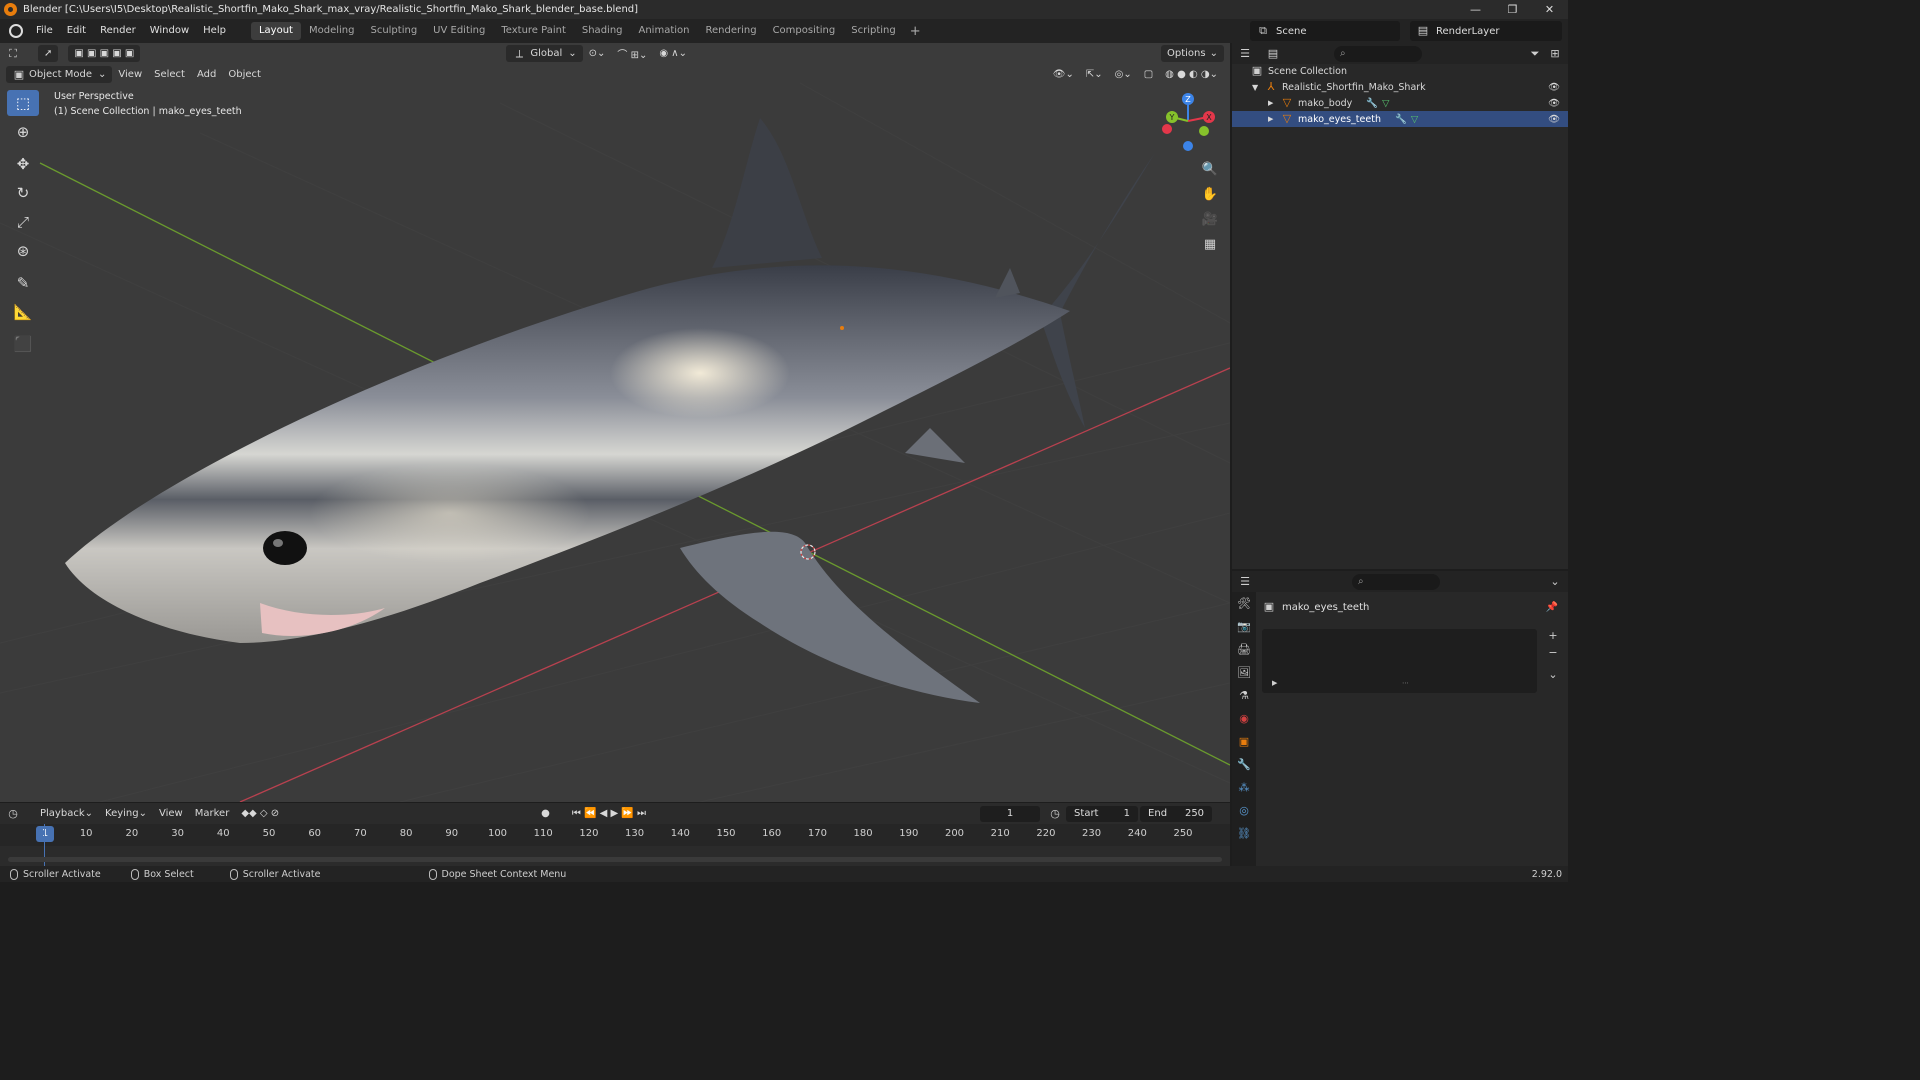 The height and width of the screenshot is (1080, 1920). What do you see at coordinates (1555, 54) in the screenshot?
I see `new-collection-icon: ⊞` at bounding box center [1555, 54].